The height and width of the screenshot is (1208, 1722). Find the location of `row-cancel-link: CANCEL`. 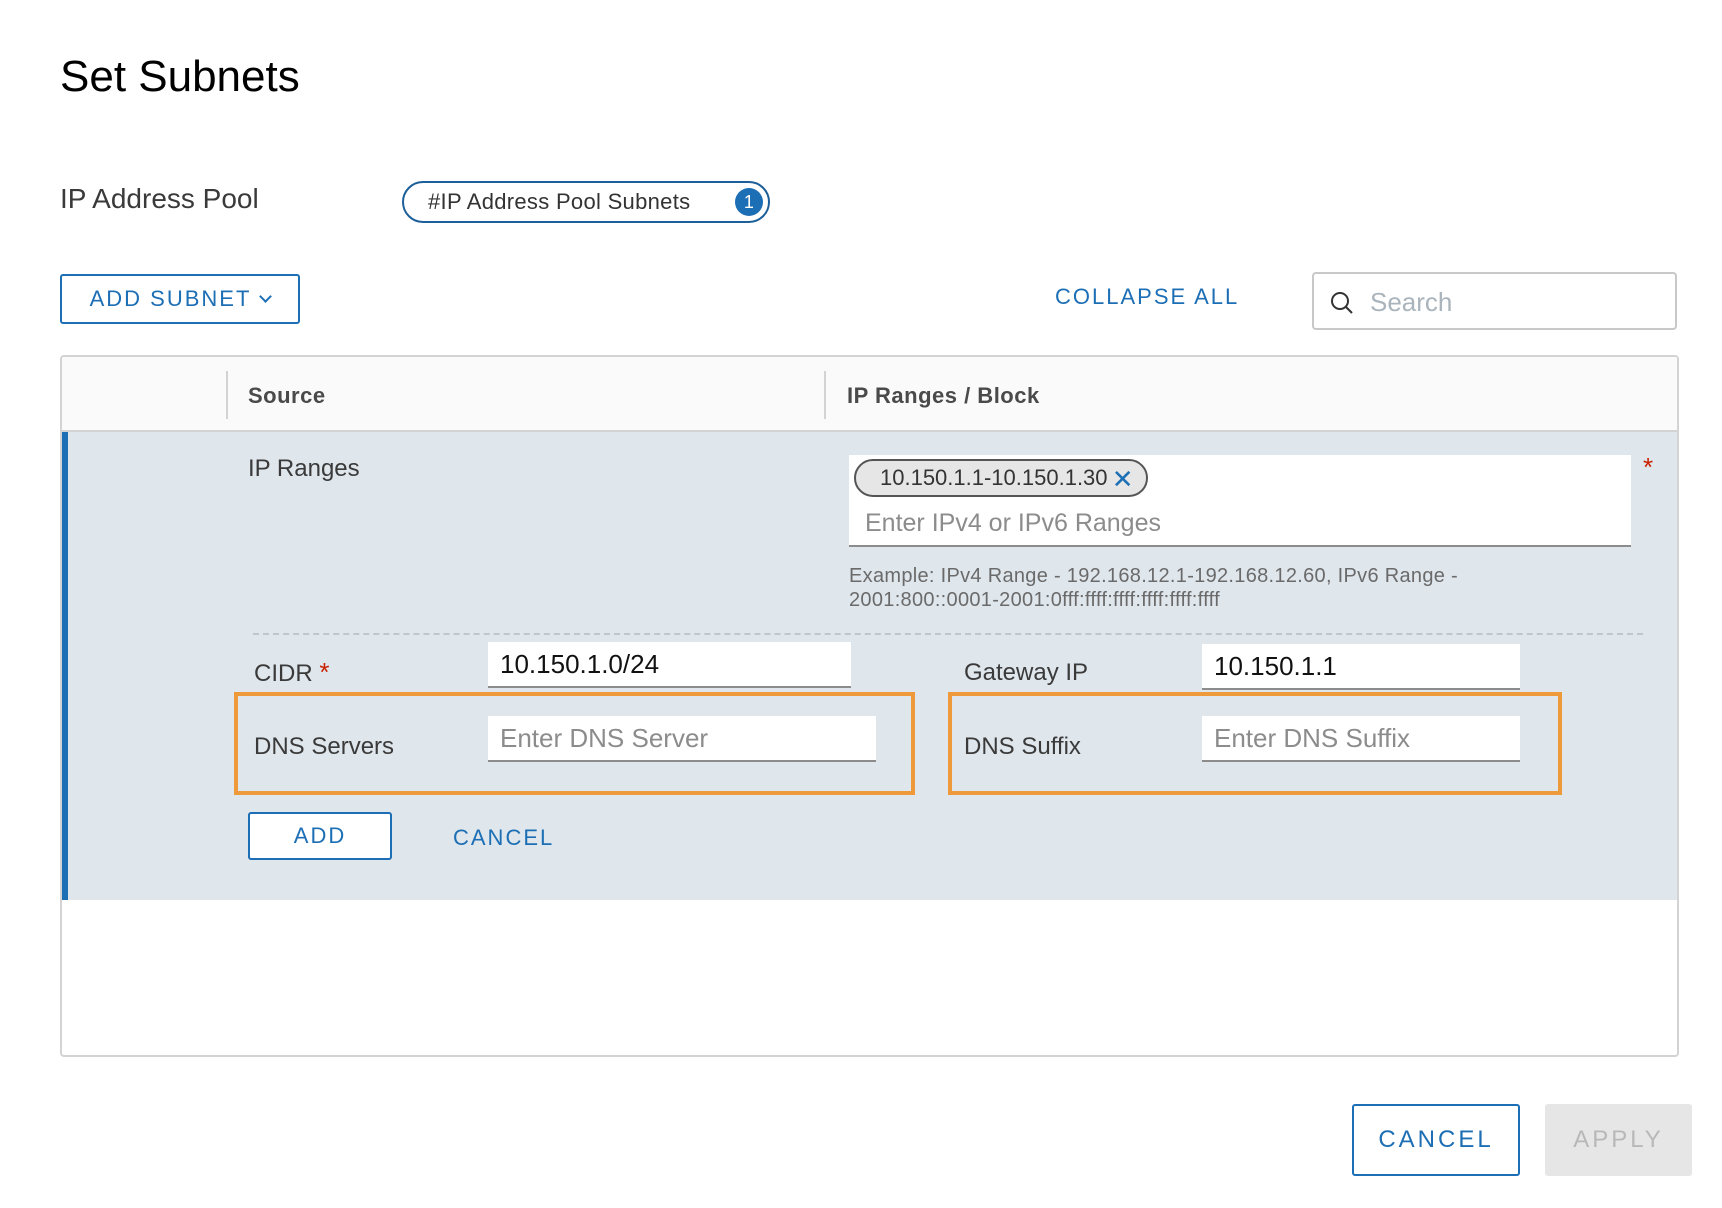

row-cancel-link: CANCEL is located at coordinates (503, 838).